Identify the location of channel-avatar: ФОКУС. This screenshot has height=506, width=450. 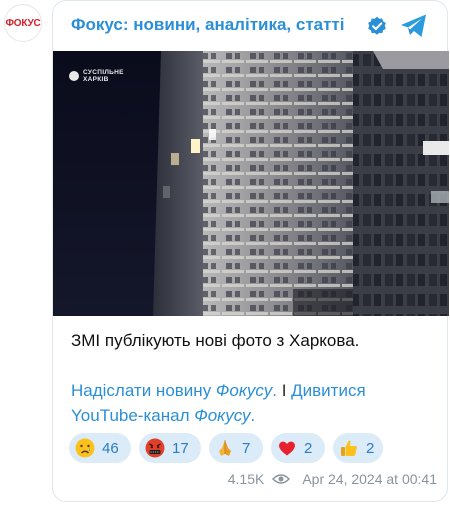
(23, 23).